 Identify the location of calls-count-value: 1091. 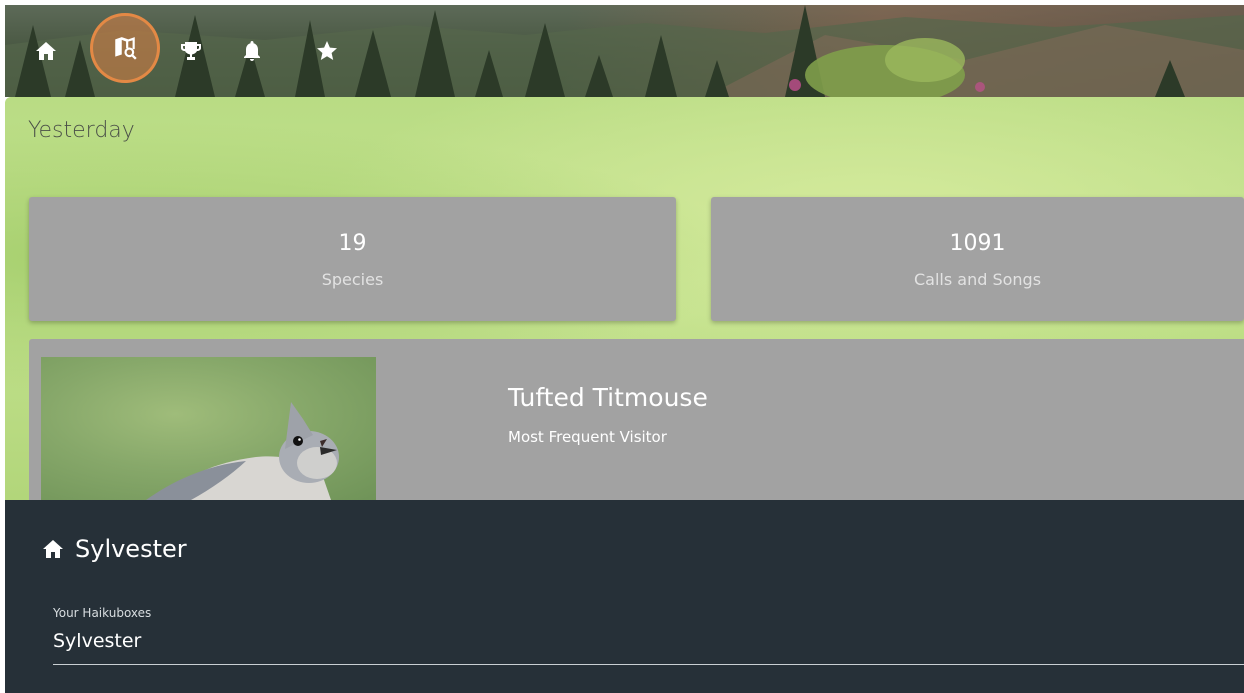
(977, 243).